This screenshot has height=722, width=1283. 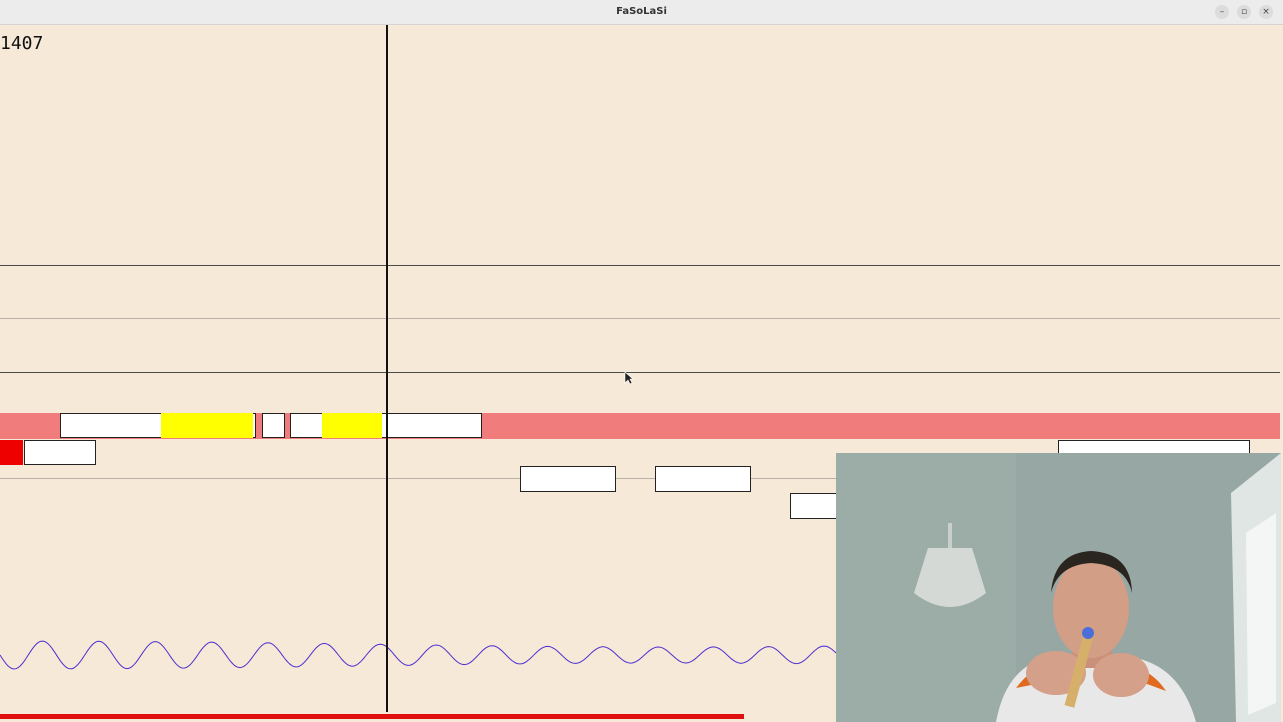 I want to click on progress-fill, so click(x=372, y=716).